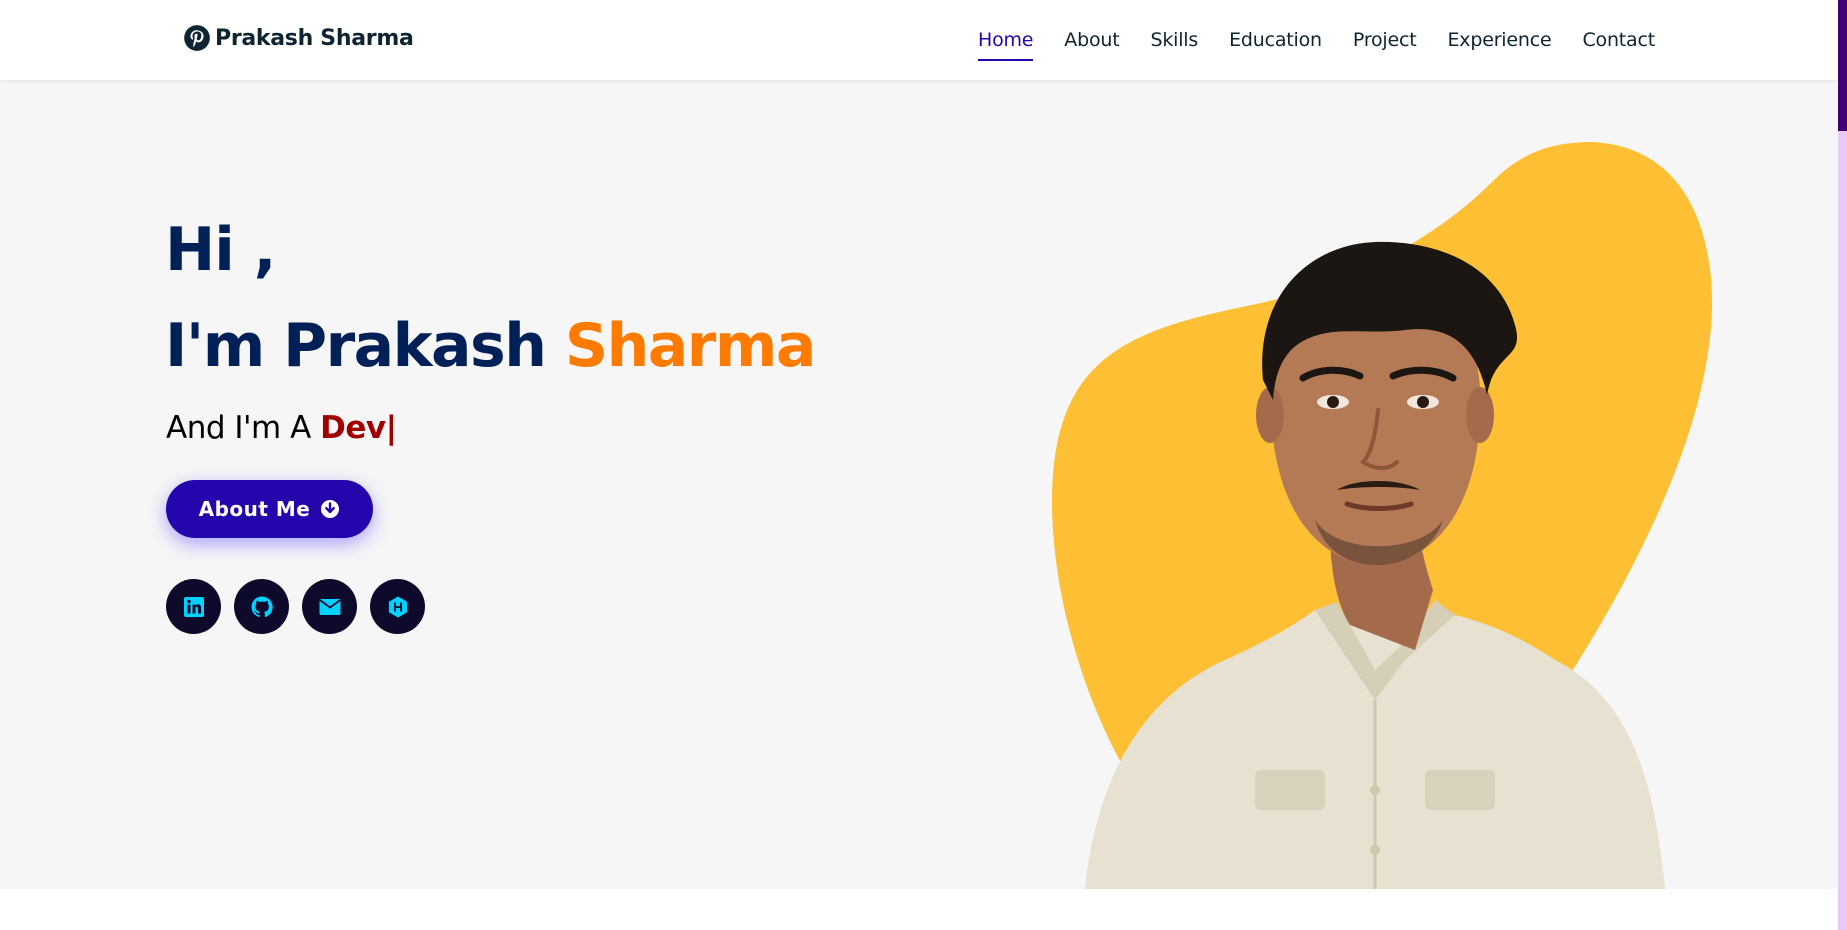 Image resolution: width=1847 pixels, height=930 pixels. I want to click on nav-experience: Experience, so click(1500, 40).